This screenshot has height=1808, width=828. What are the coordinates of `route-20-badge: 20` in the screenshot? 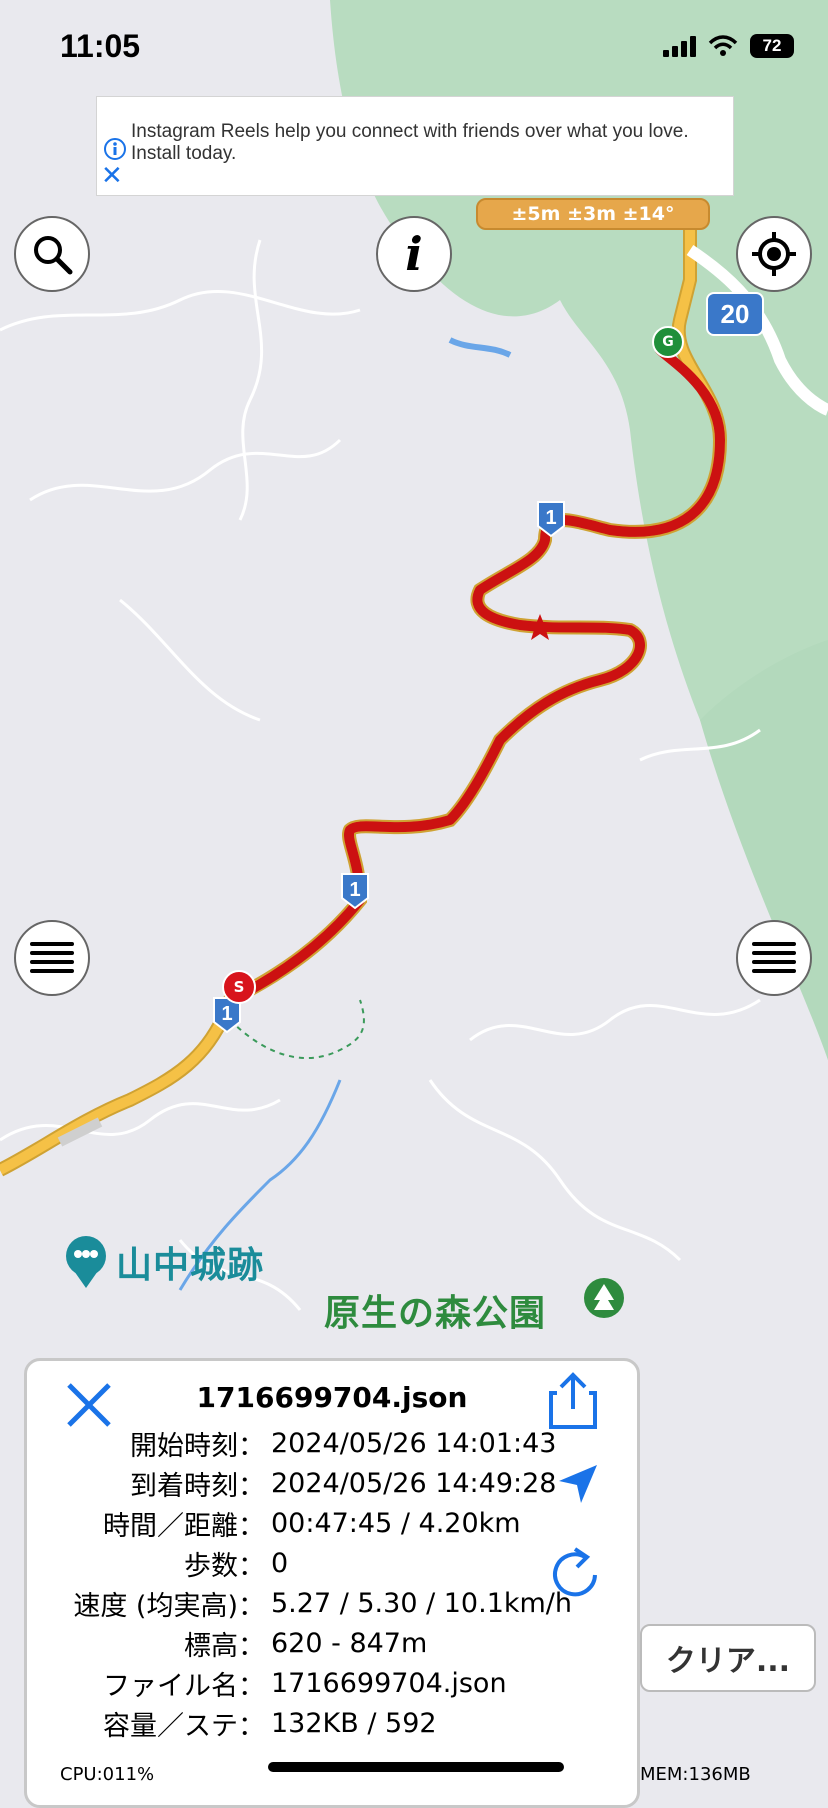 It's located at (735, 314).